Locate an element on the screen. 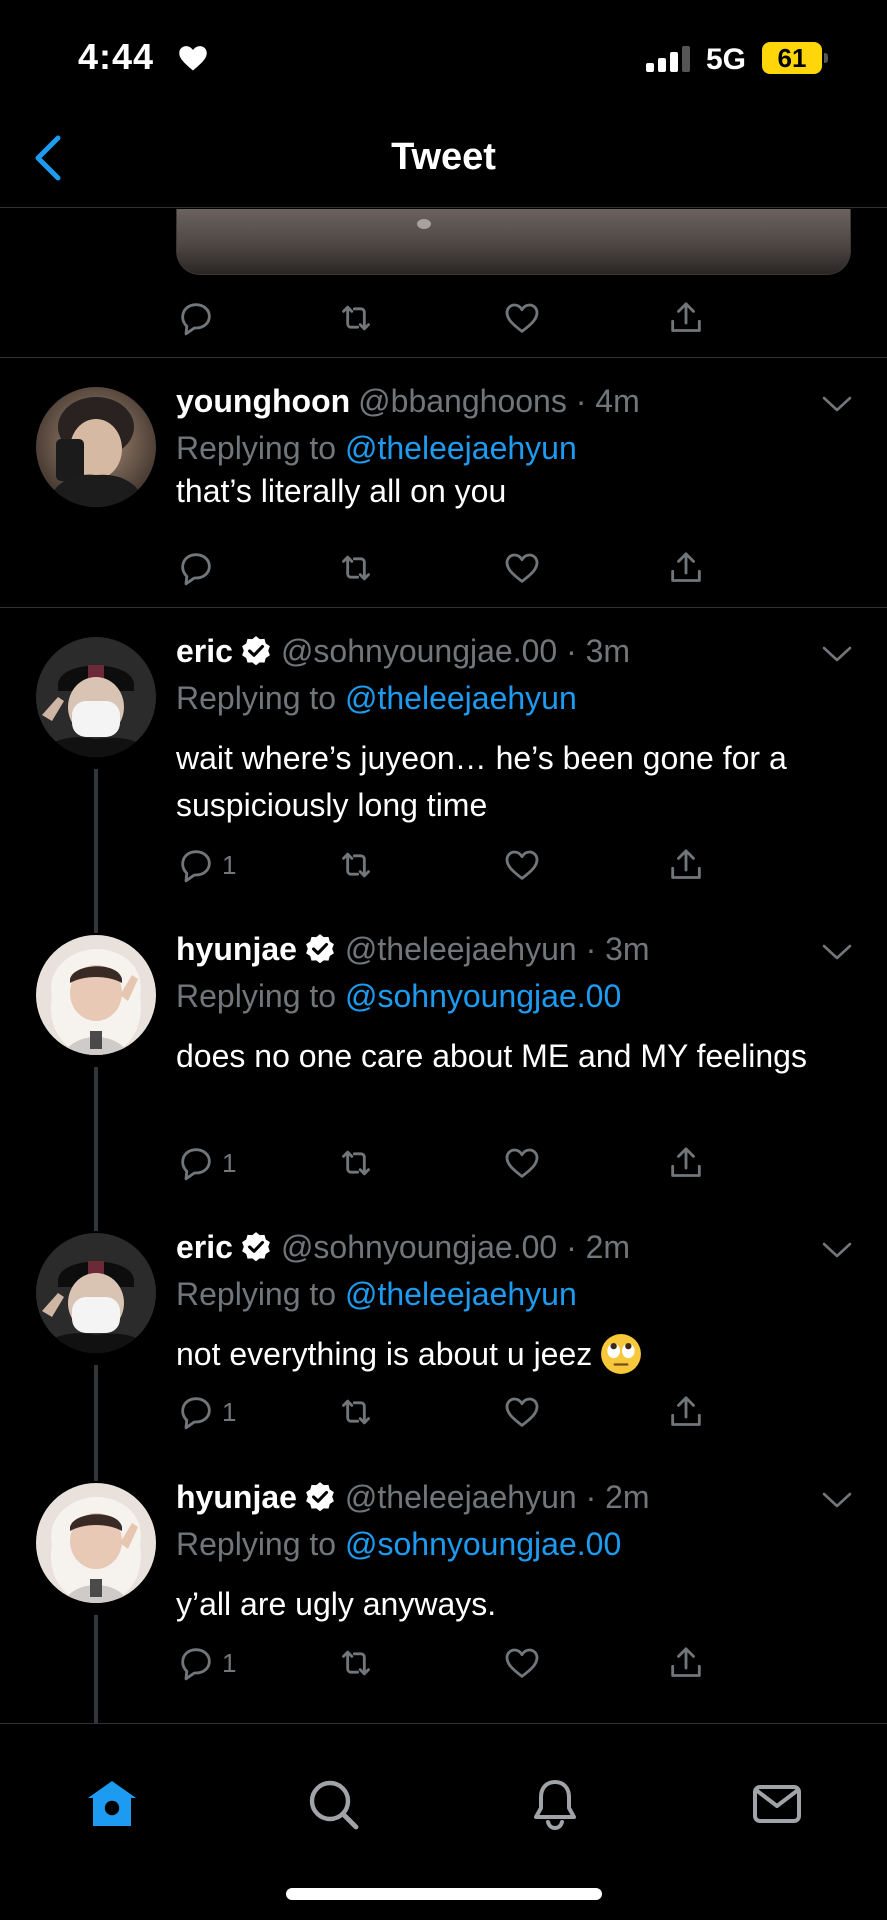 The image size is (887, 1920). previous-tweet is located at coordinates (443, 283).